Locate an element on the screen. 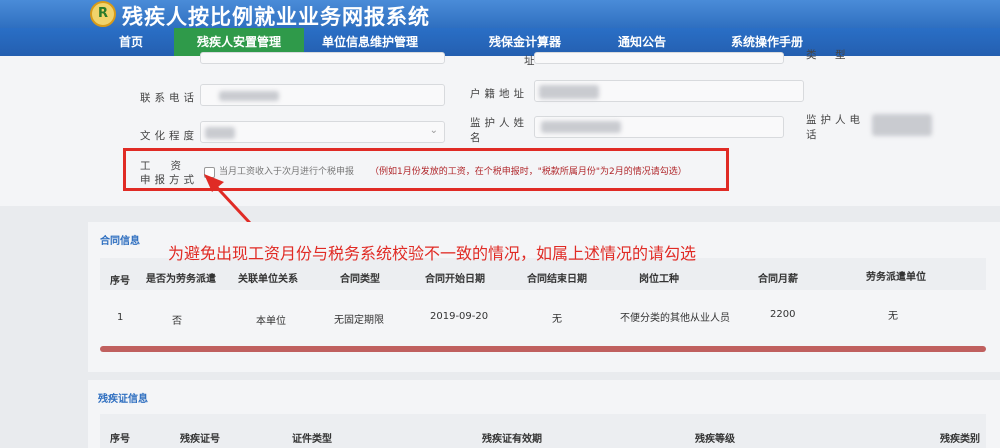 The image size is (1000, 448). top-cut-field is located at coordinates (322, 58).